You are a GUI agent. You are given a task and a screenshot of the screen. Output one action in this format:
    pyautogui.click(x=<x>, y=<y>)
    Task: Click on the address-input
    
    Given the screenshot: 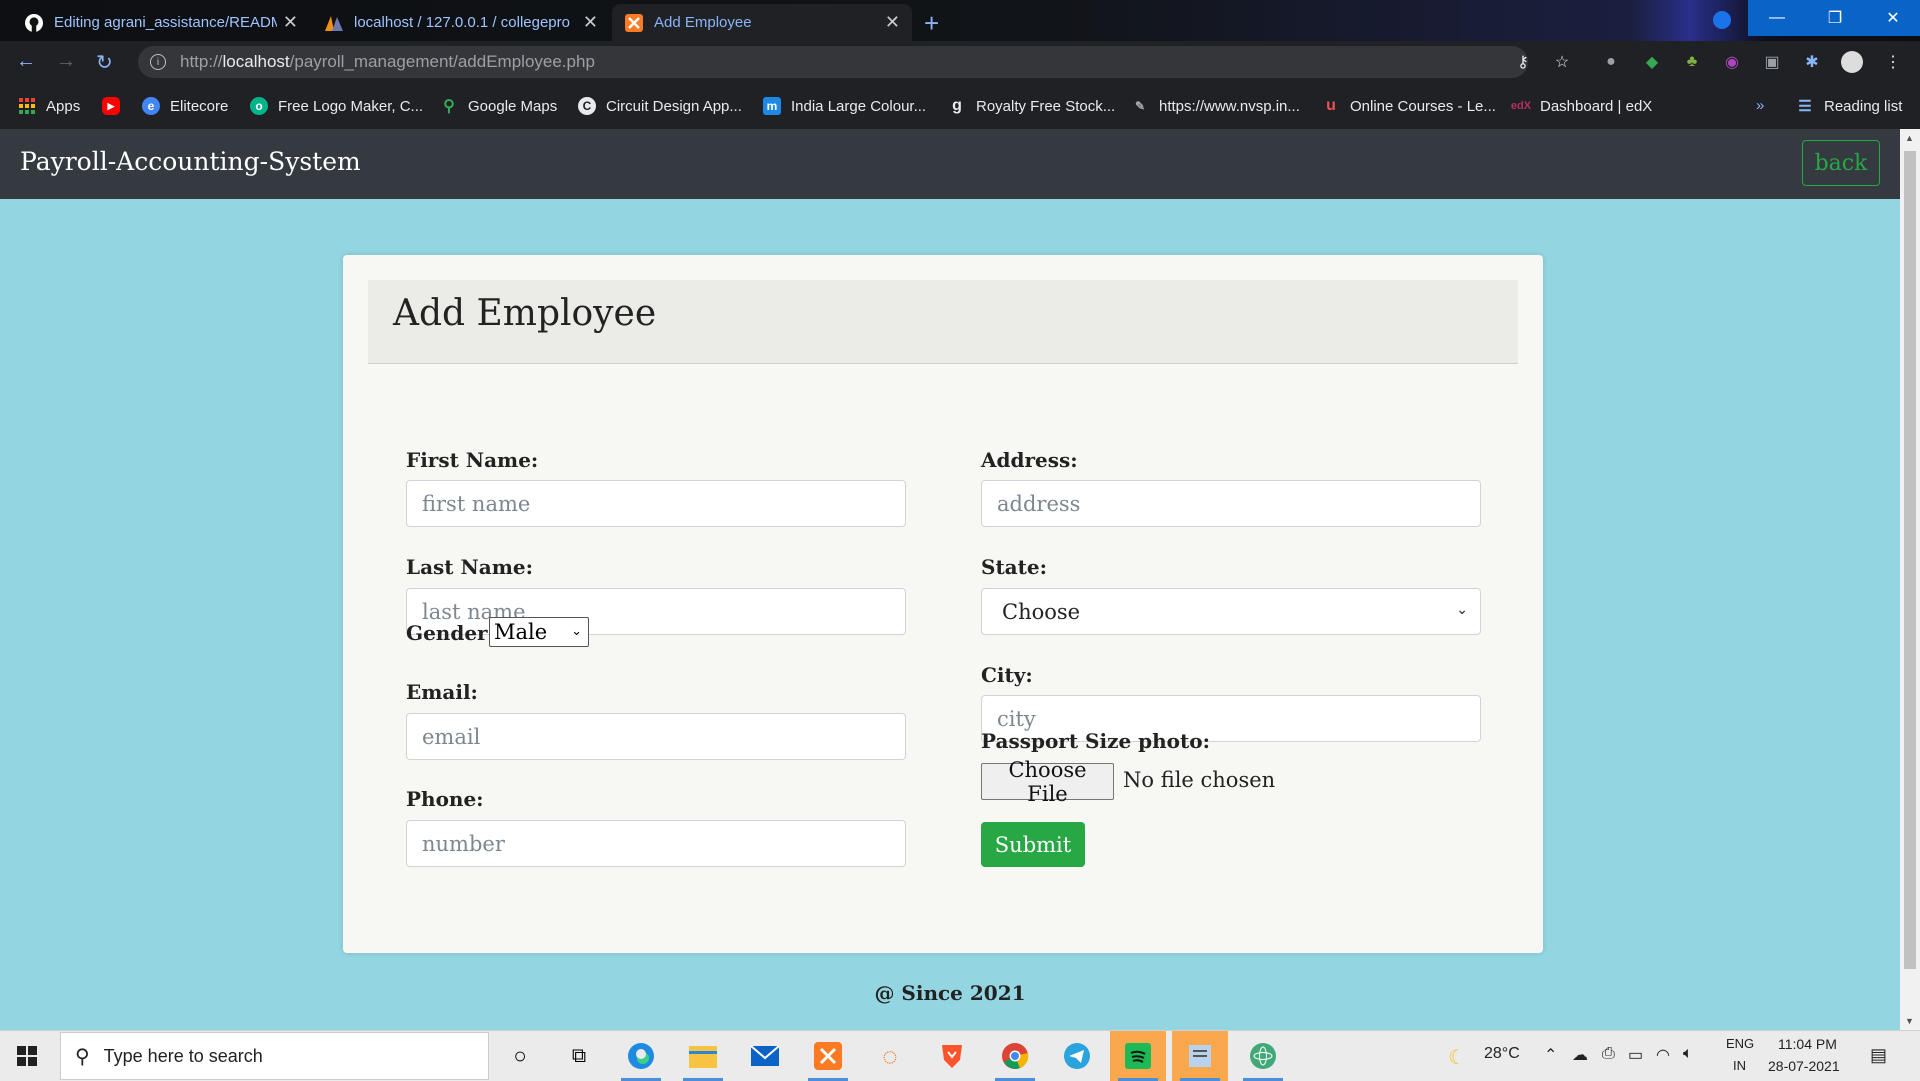 What is the action you would take?
    pyautogui.click(x=1231, y=503)
    